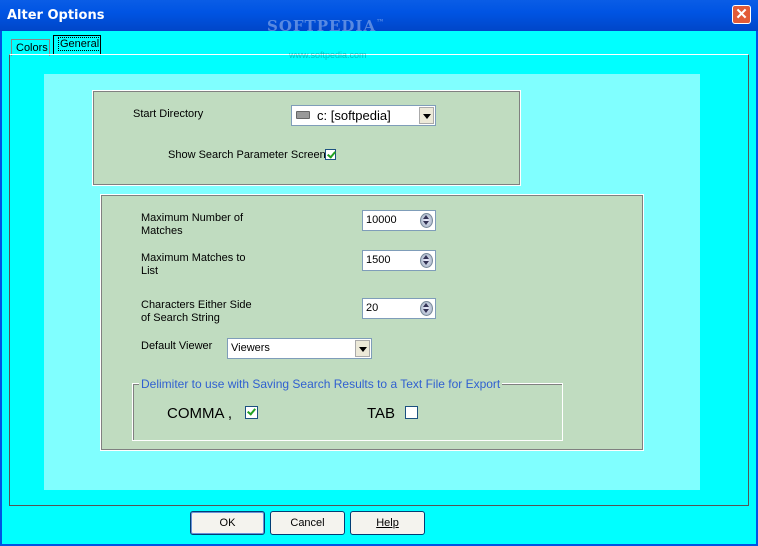  I want to click on comma-checkbox, so click(251, 412).